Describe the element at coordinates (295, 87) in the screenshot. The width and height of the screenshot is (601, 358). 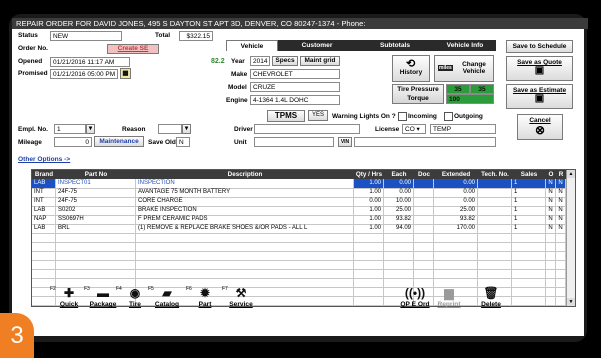
I see `model-field: CRUZE` at that location.